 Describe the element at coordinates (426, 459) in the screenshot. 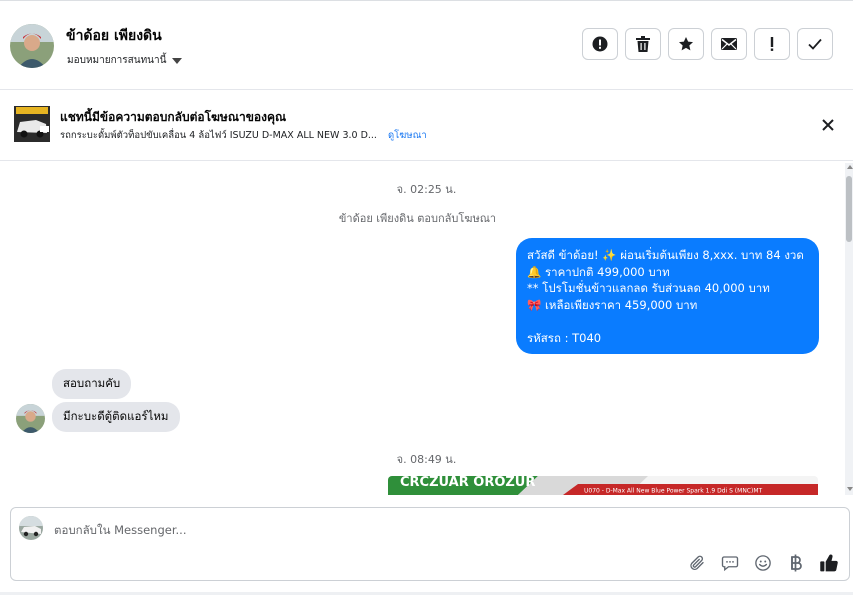

I see `timestamp: จ. 08:49 น.` at that location.